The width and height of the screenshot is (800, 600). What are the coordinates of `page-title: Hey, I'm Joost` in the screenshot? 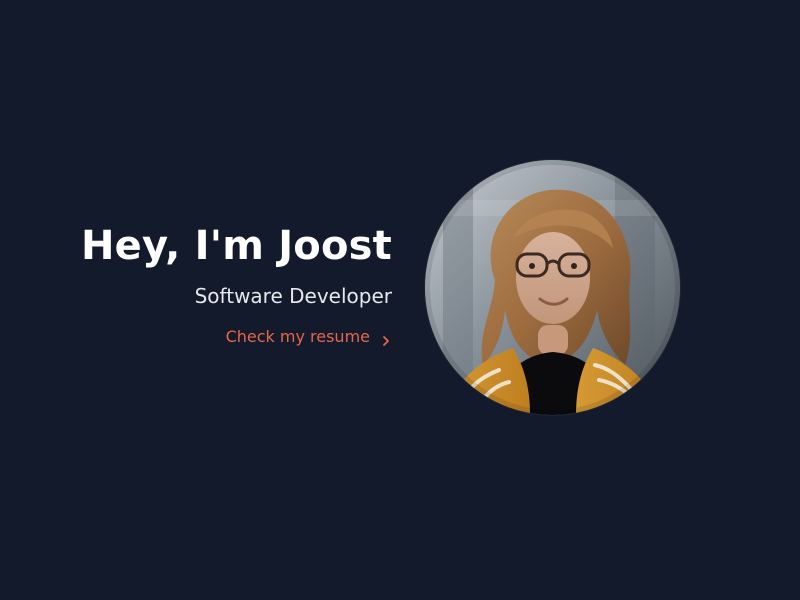 It's located at (236, 246).